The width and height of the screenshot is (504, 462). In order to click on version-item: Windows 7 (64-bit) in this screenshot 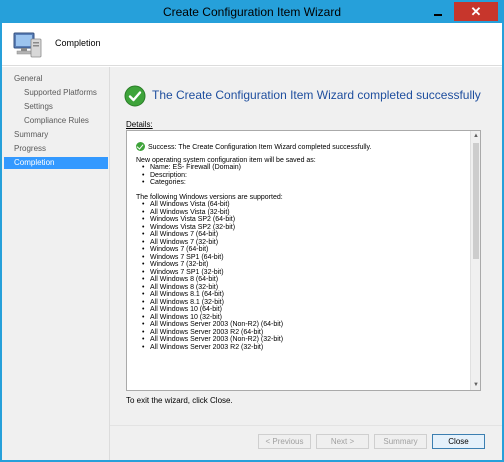, I will do `click(298, 250)`.